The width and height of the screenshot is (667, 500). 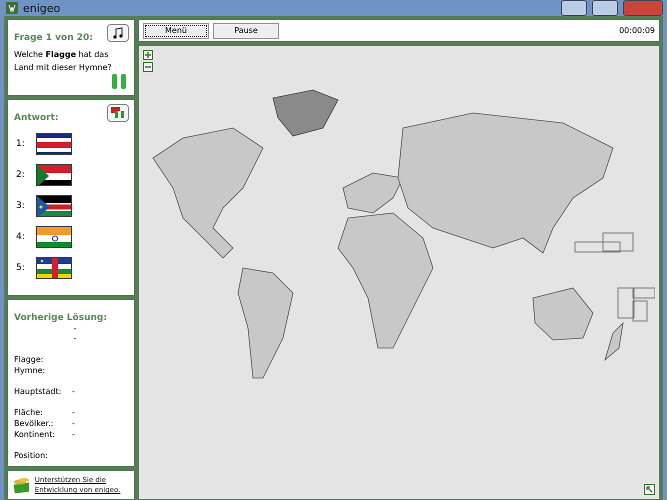 What do you see at coordinates (21, 144) in the screenshot?
I see `option-number: 1:` at bounding box center [21, 144].